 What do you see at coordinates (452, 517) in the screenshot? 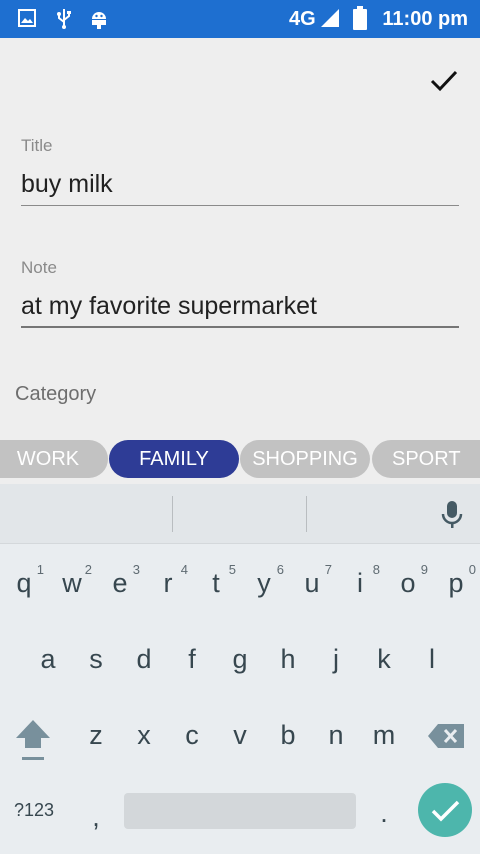
I see `mic-icon` at bounding box center [452, 517].